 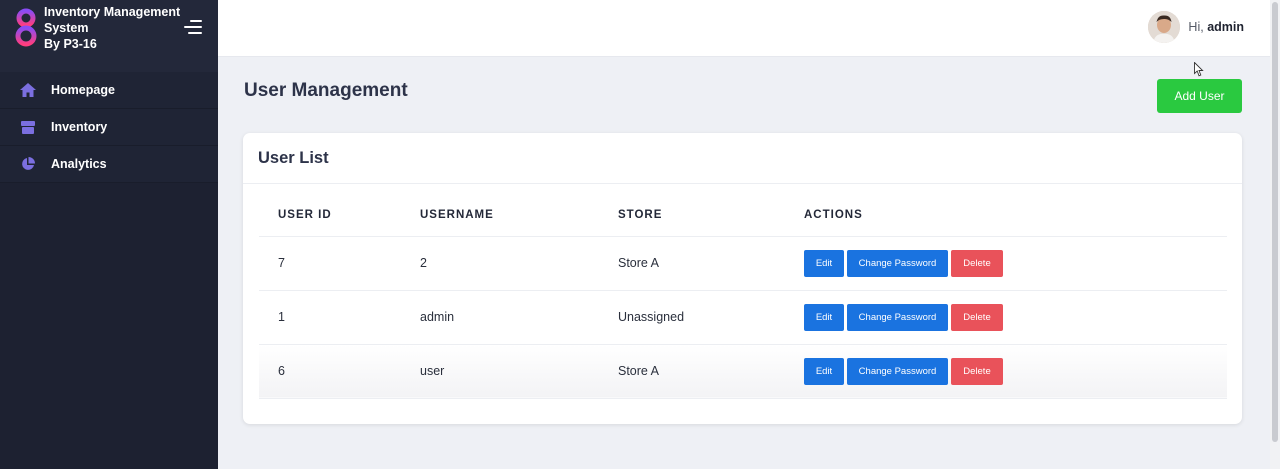 I want to click on column-header-user-id: USER ID, so click(x=339, y=218).